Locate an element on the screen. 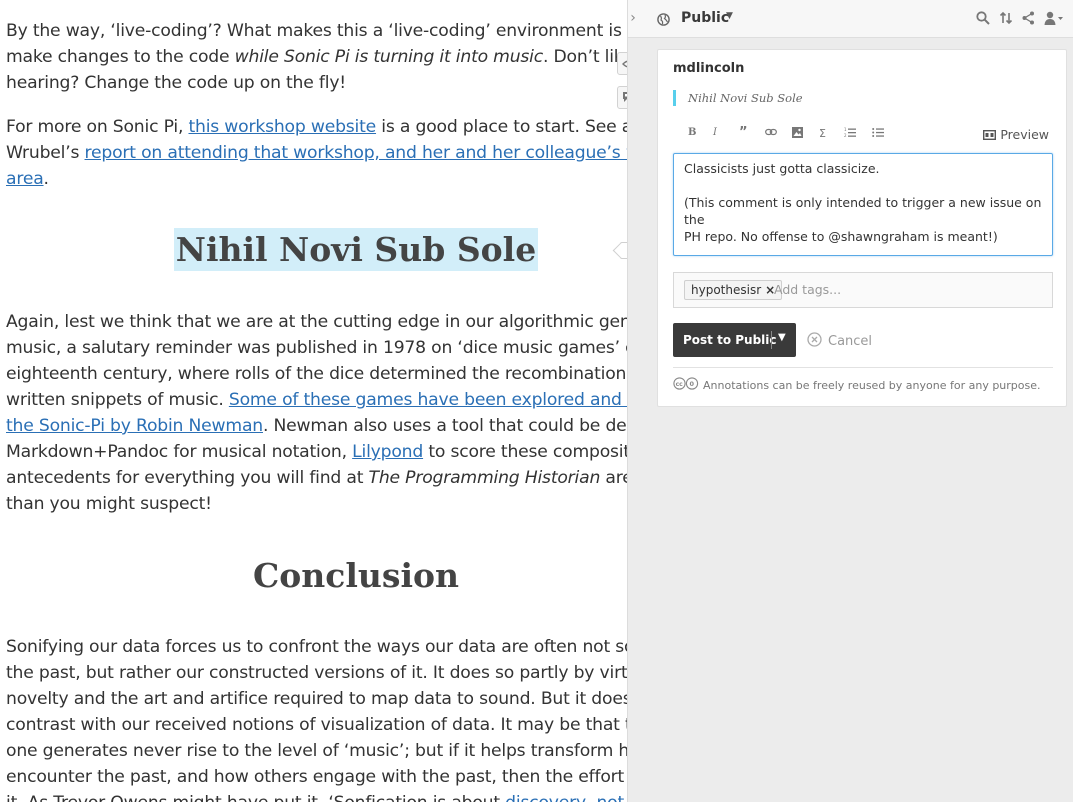 Image resolution: width=1073 pixels, height=802 pixels. post-button: Post to Public ▼ is located at coordinates (734, 340).